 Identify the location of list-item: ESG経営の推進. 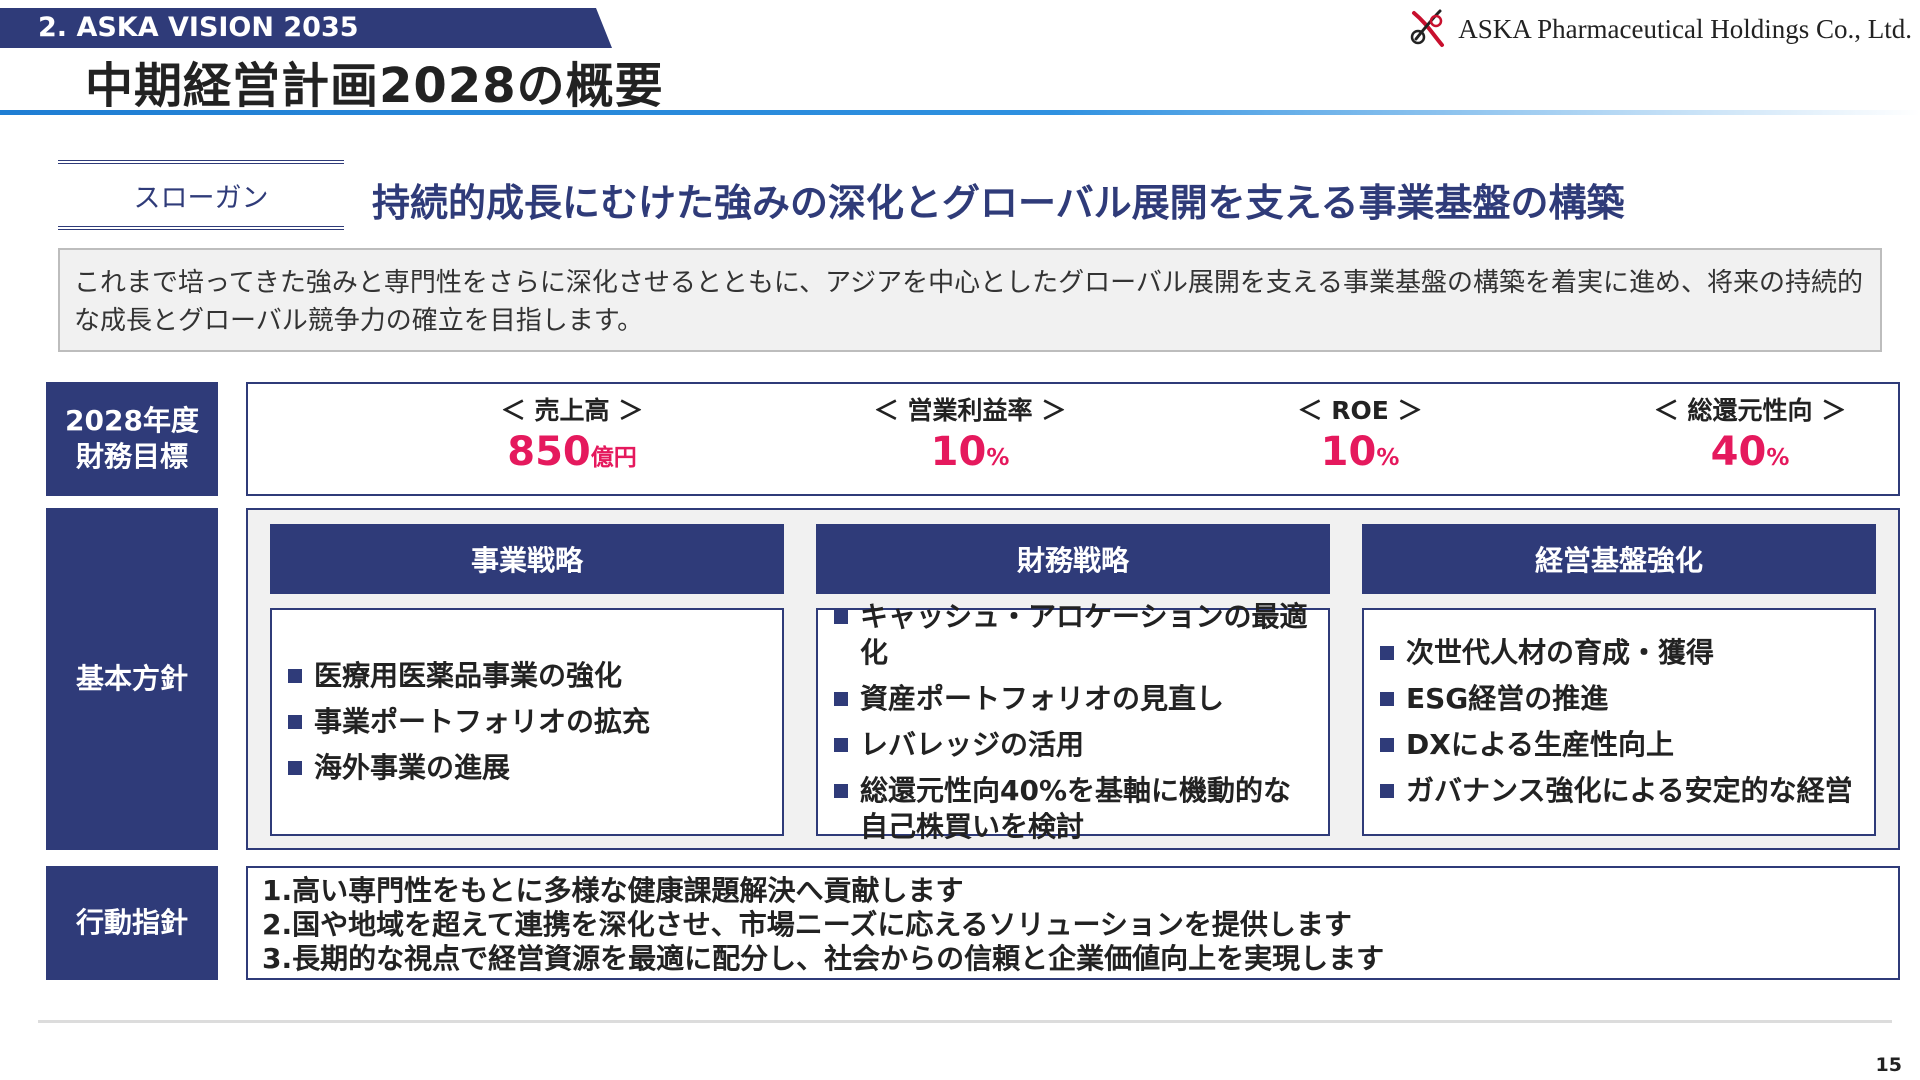
(1619, 699).